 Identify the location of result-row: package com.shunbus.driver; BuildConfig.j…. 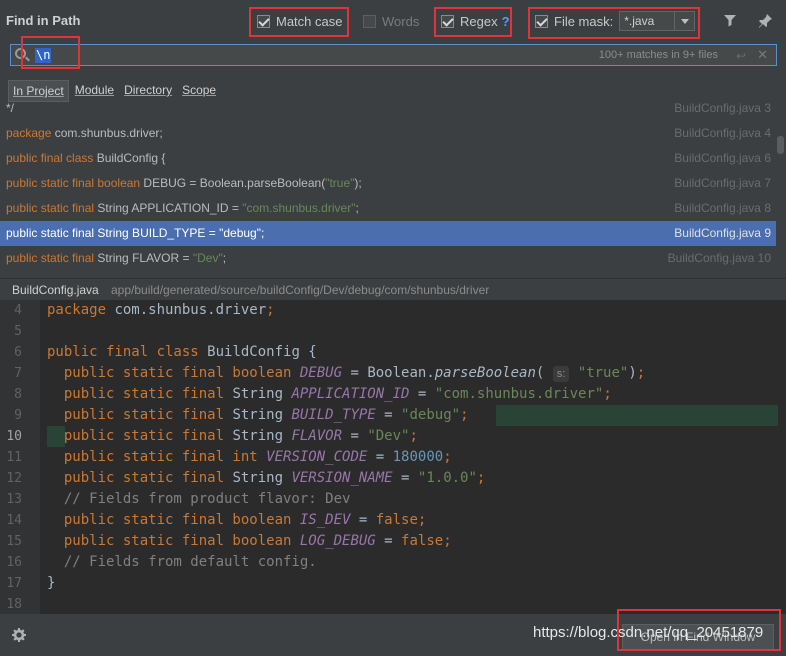
(388, 133).